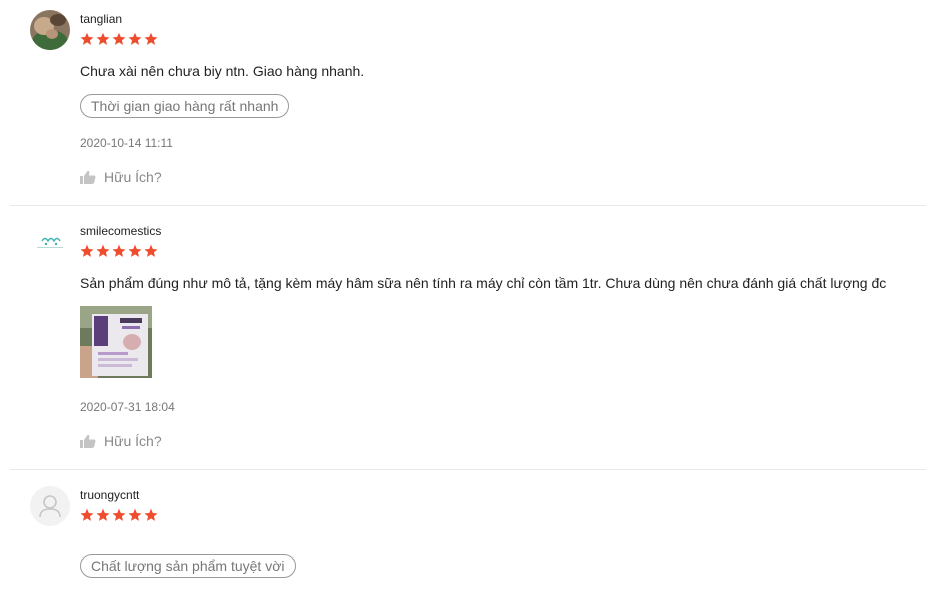 This screenshot has width=926, height=590. I want to click on review-username: tanglian, so click(101, 19).